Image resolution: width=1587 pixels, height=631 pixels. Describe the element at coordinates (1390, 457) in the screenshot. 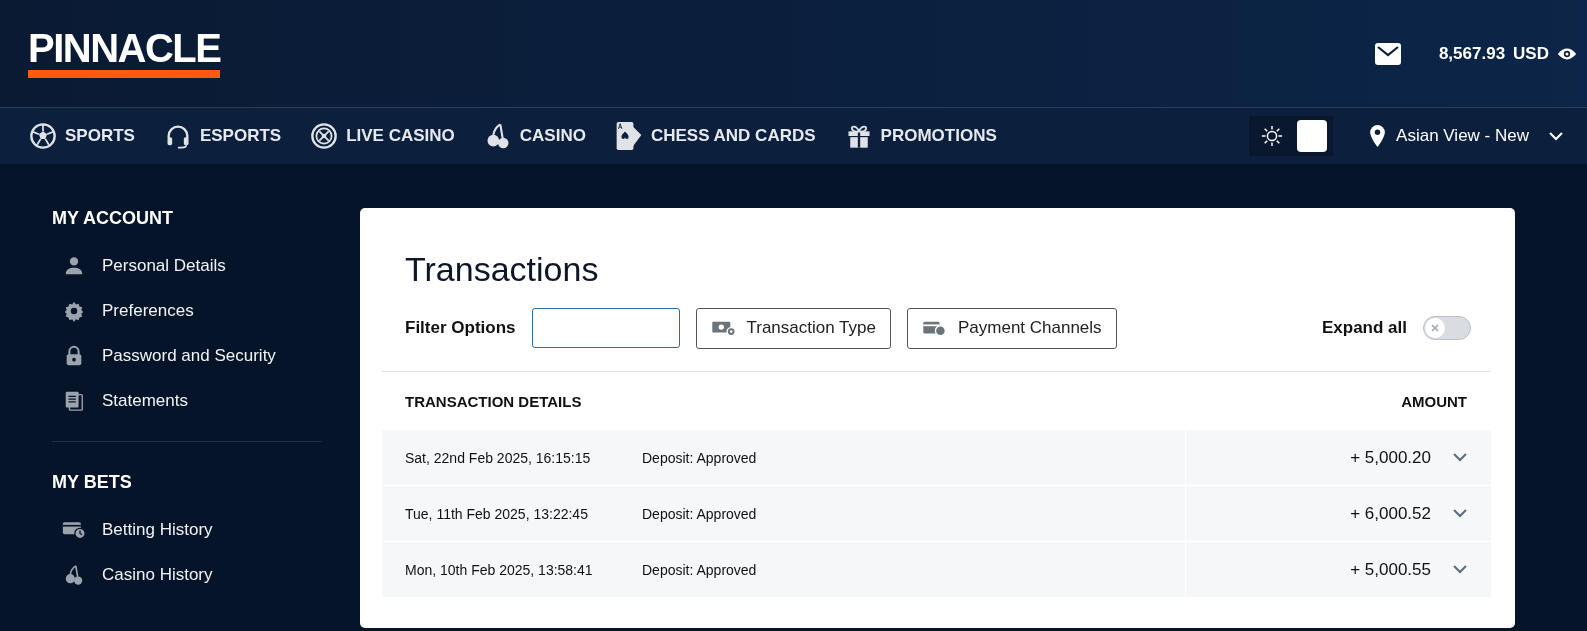

I see `table-cell: + 5,000.20` at that location.